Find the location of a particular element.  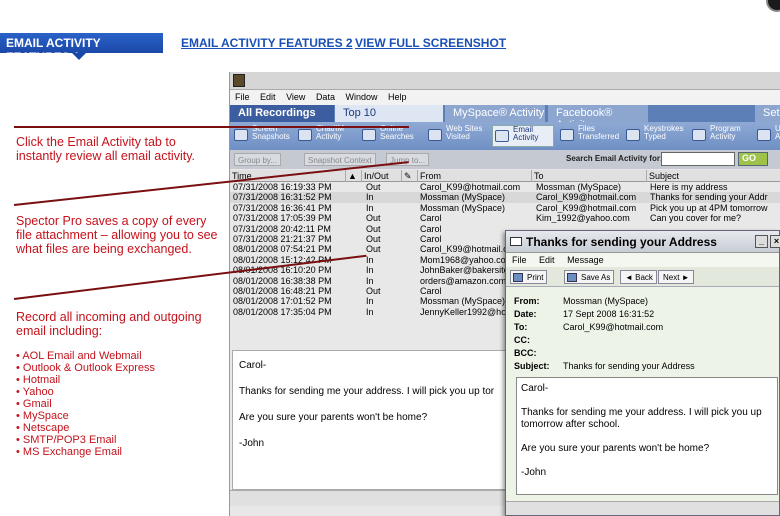

popup-titlebar: Thanks for sending your Address _ × is located at coordinates (643, 242).